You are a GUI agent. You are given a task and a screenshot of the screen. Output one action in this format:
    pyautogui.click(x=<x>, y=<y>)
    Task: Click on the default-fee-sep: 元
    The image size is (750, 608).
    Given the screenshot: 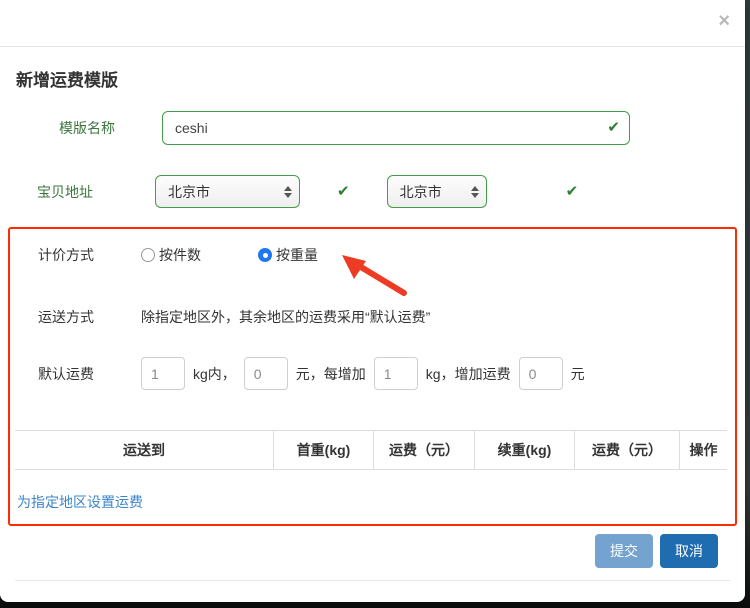 What is the action you would take?
    pyautogui.click(x=577, y=373)
    